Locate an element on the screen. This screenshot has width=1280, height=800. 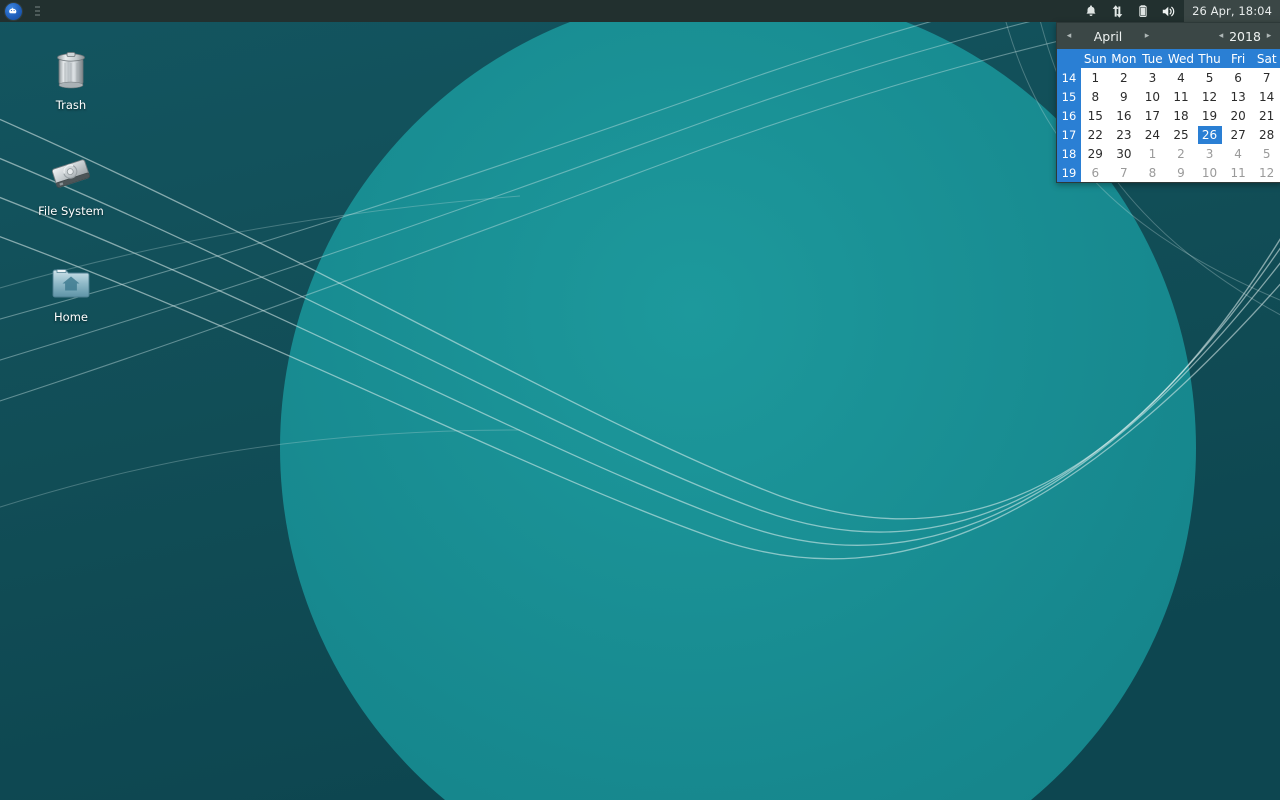
desktop-icon-home: Home is located at coordinates (71, 290).